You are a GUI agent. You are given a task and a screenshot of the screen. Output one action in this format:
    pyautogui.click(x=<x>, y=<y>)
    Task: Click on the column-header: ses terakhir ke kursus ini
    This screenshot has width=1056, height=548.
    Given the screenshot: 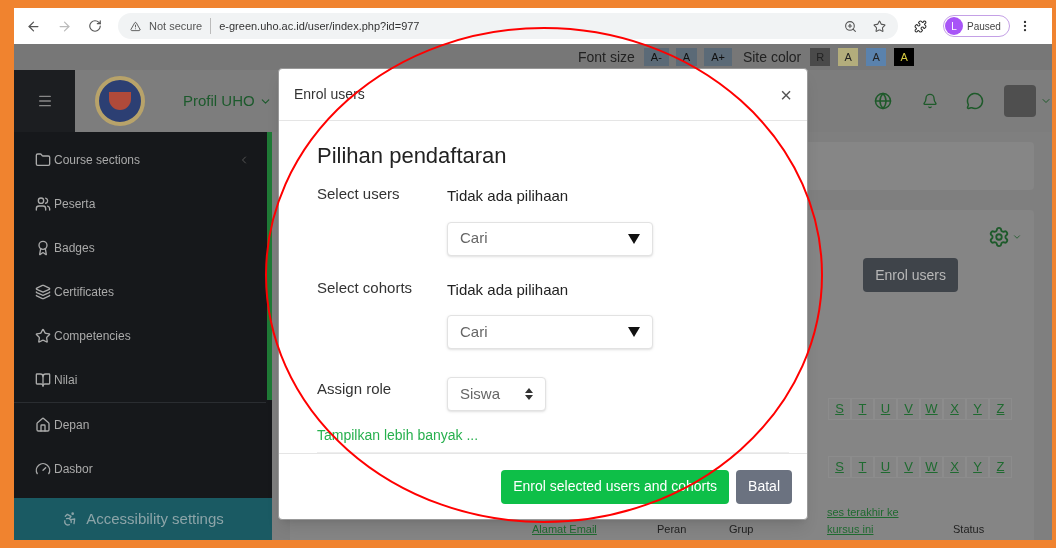 What is the action you would take?
    pyautogui.click(x=877, y=520)
    